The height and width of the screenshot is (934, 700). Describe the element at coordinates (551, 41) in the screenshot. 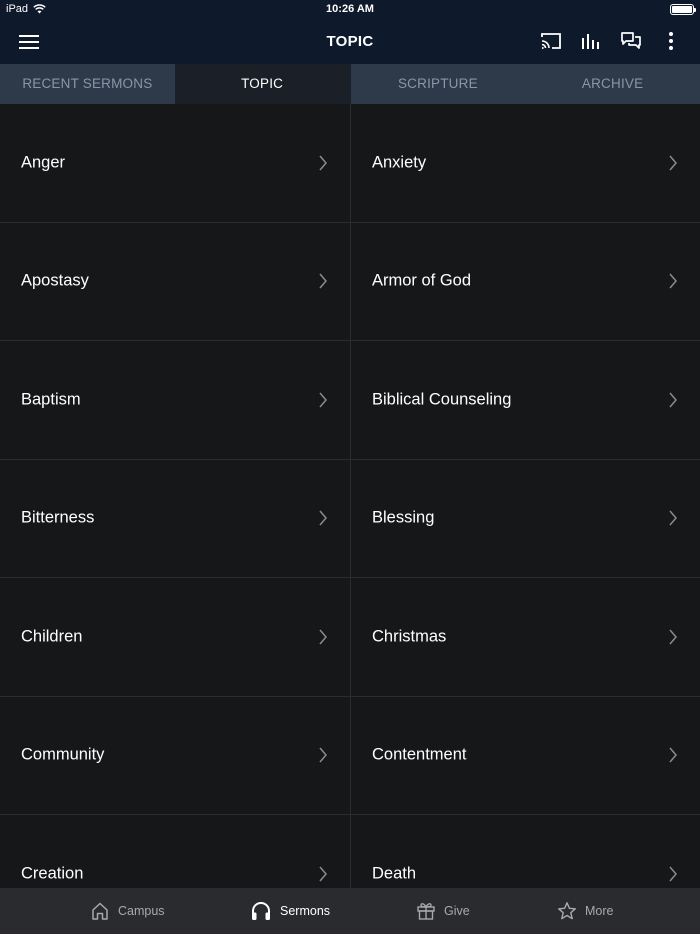

I see `cast-icon` at that location.